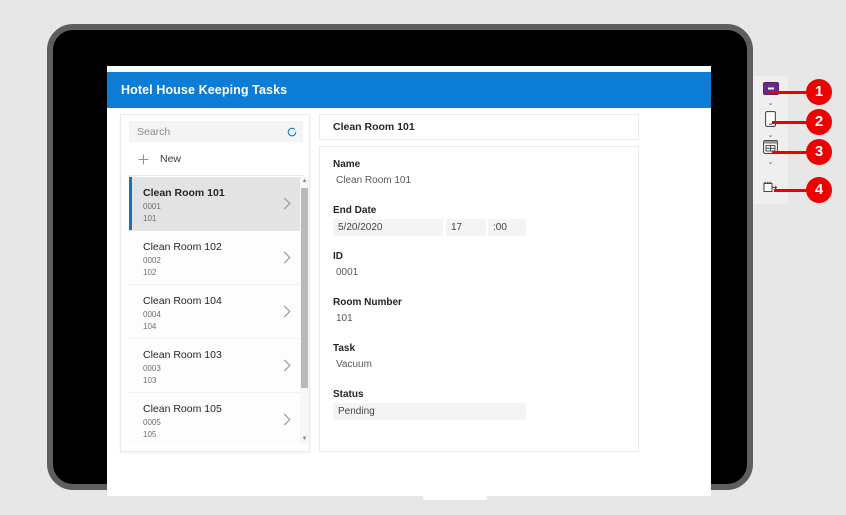 This screenshot has width=846, height=515. I want to click on new-button: New, so click(216, 159).